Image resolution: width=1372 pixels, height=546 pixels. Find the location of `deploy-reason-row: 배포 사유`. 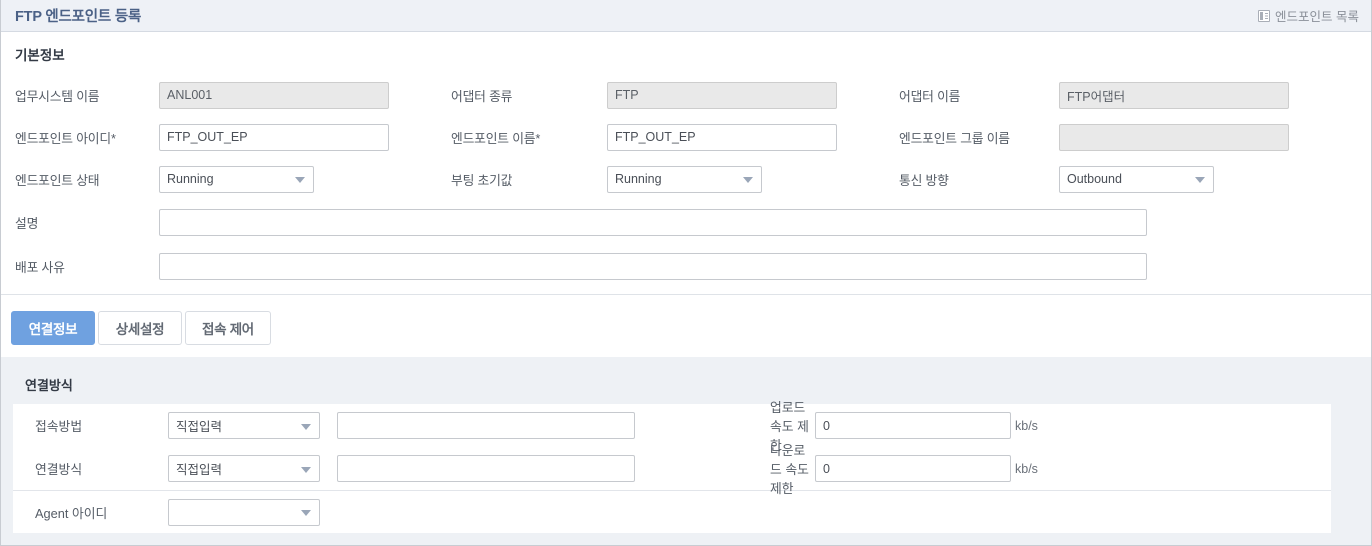

deploy-reason-row: 배포 사유 is located at coordinates (686, 266).